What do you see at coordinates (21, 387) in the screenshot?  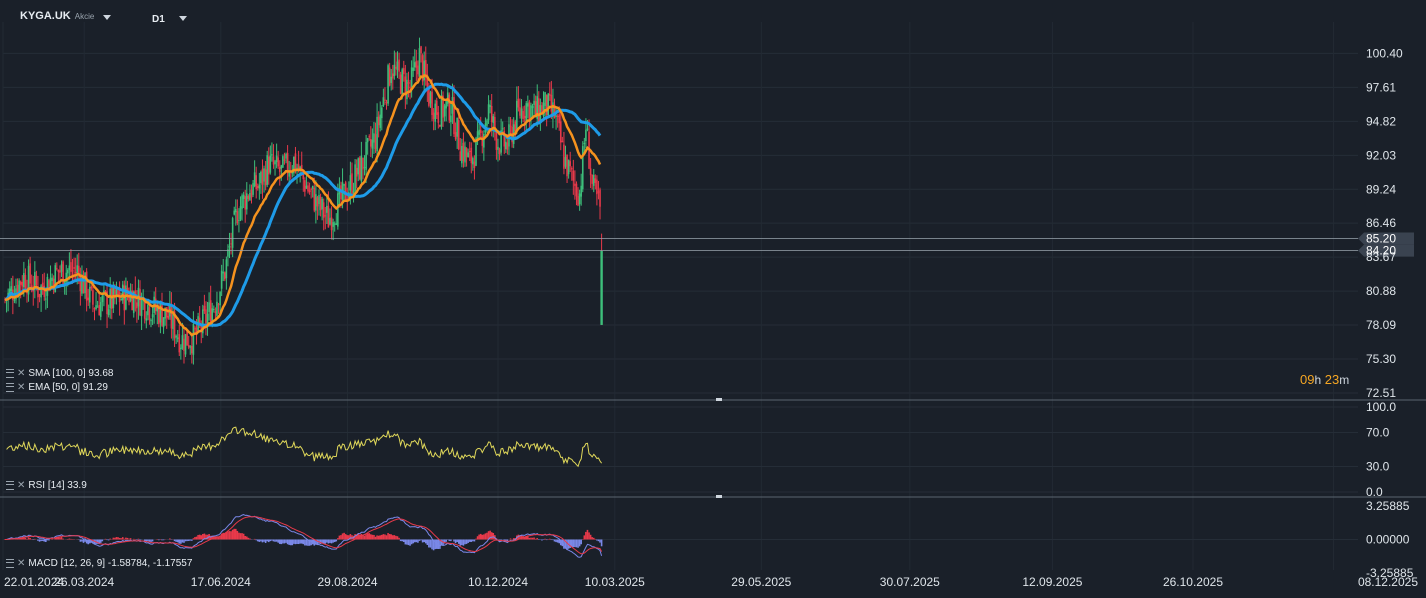 I see `ema-close-icon: ✕` at bounding box center [21, 387].